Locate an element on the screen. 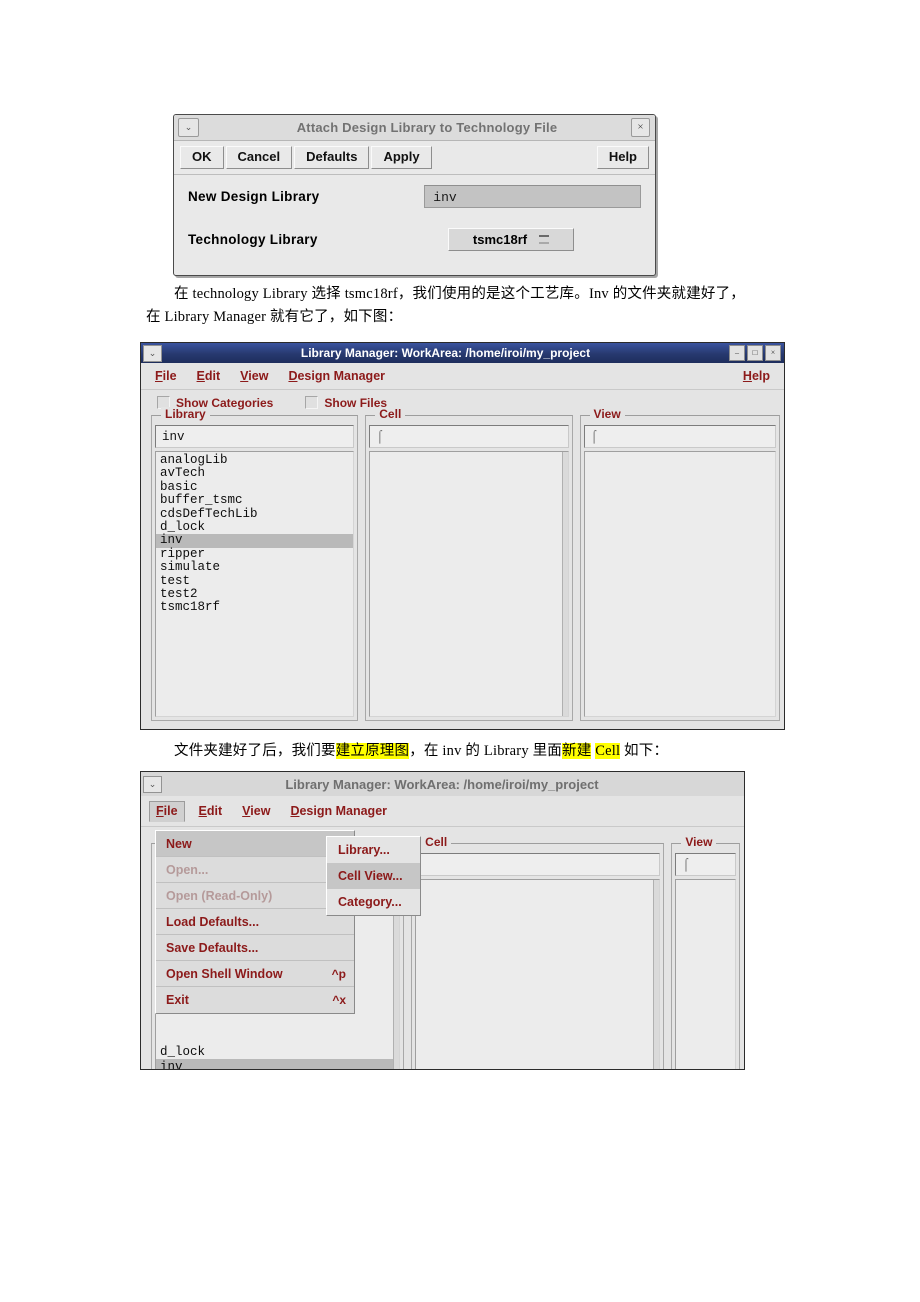 This screenshot has height=1302, width=920. list-item: avTech is located at coordinates (254, 473).